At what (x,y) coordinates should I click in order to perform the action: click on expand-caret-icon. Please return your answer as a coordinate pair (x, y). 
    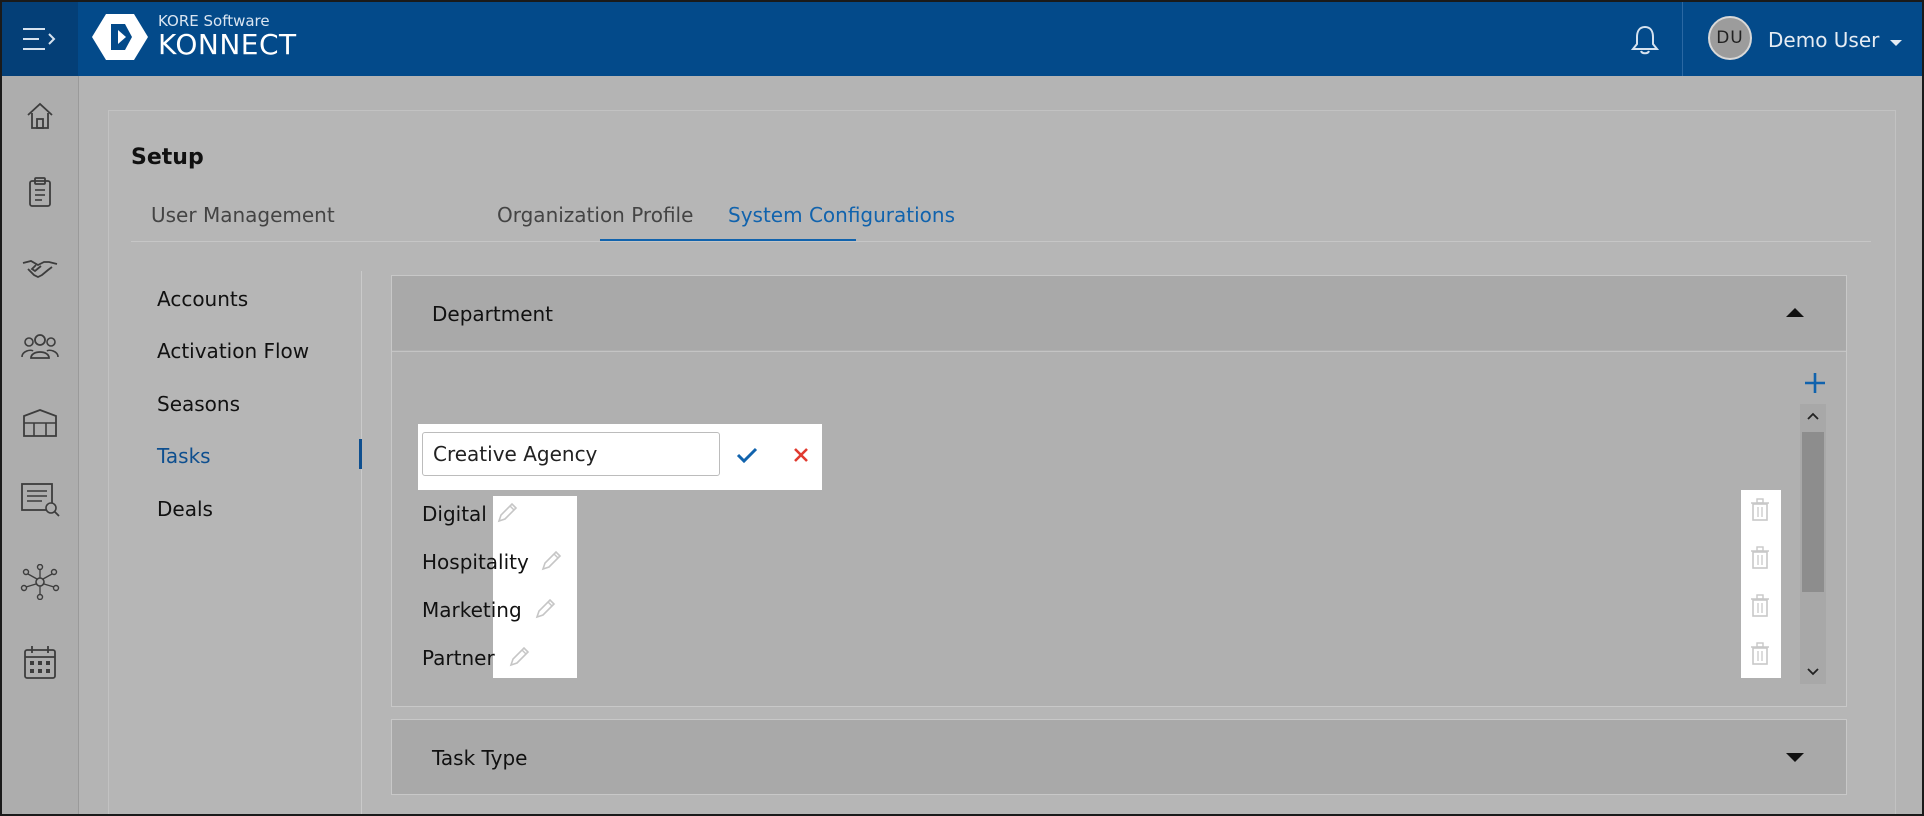
    Looking at the image, I should click on (1795, 757).